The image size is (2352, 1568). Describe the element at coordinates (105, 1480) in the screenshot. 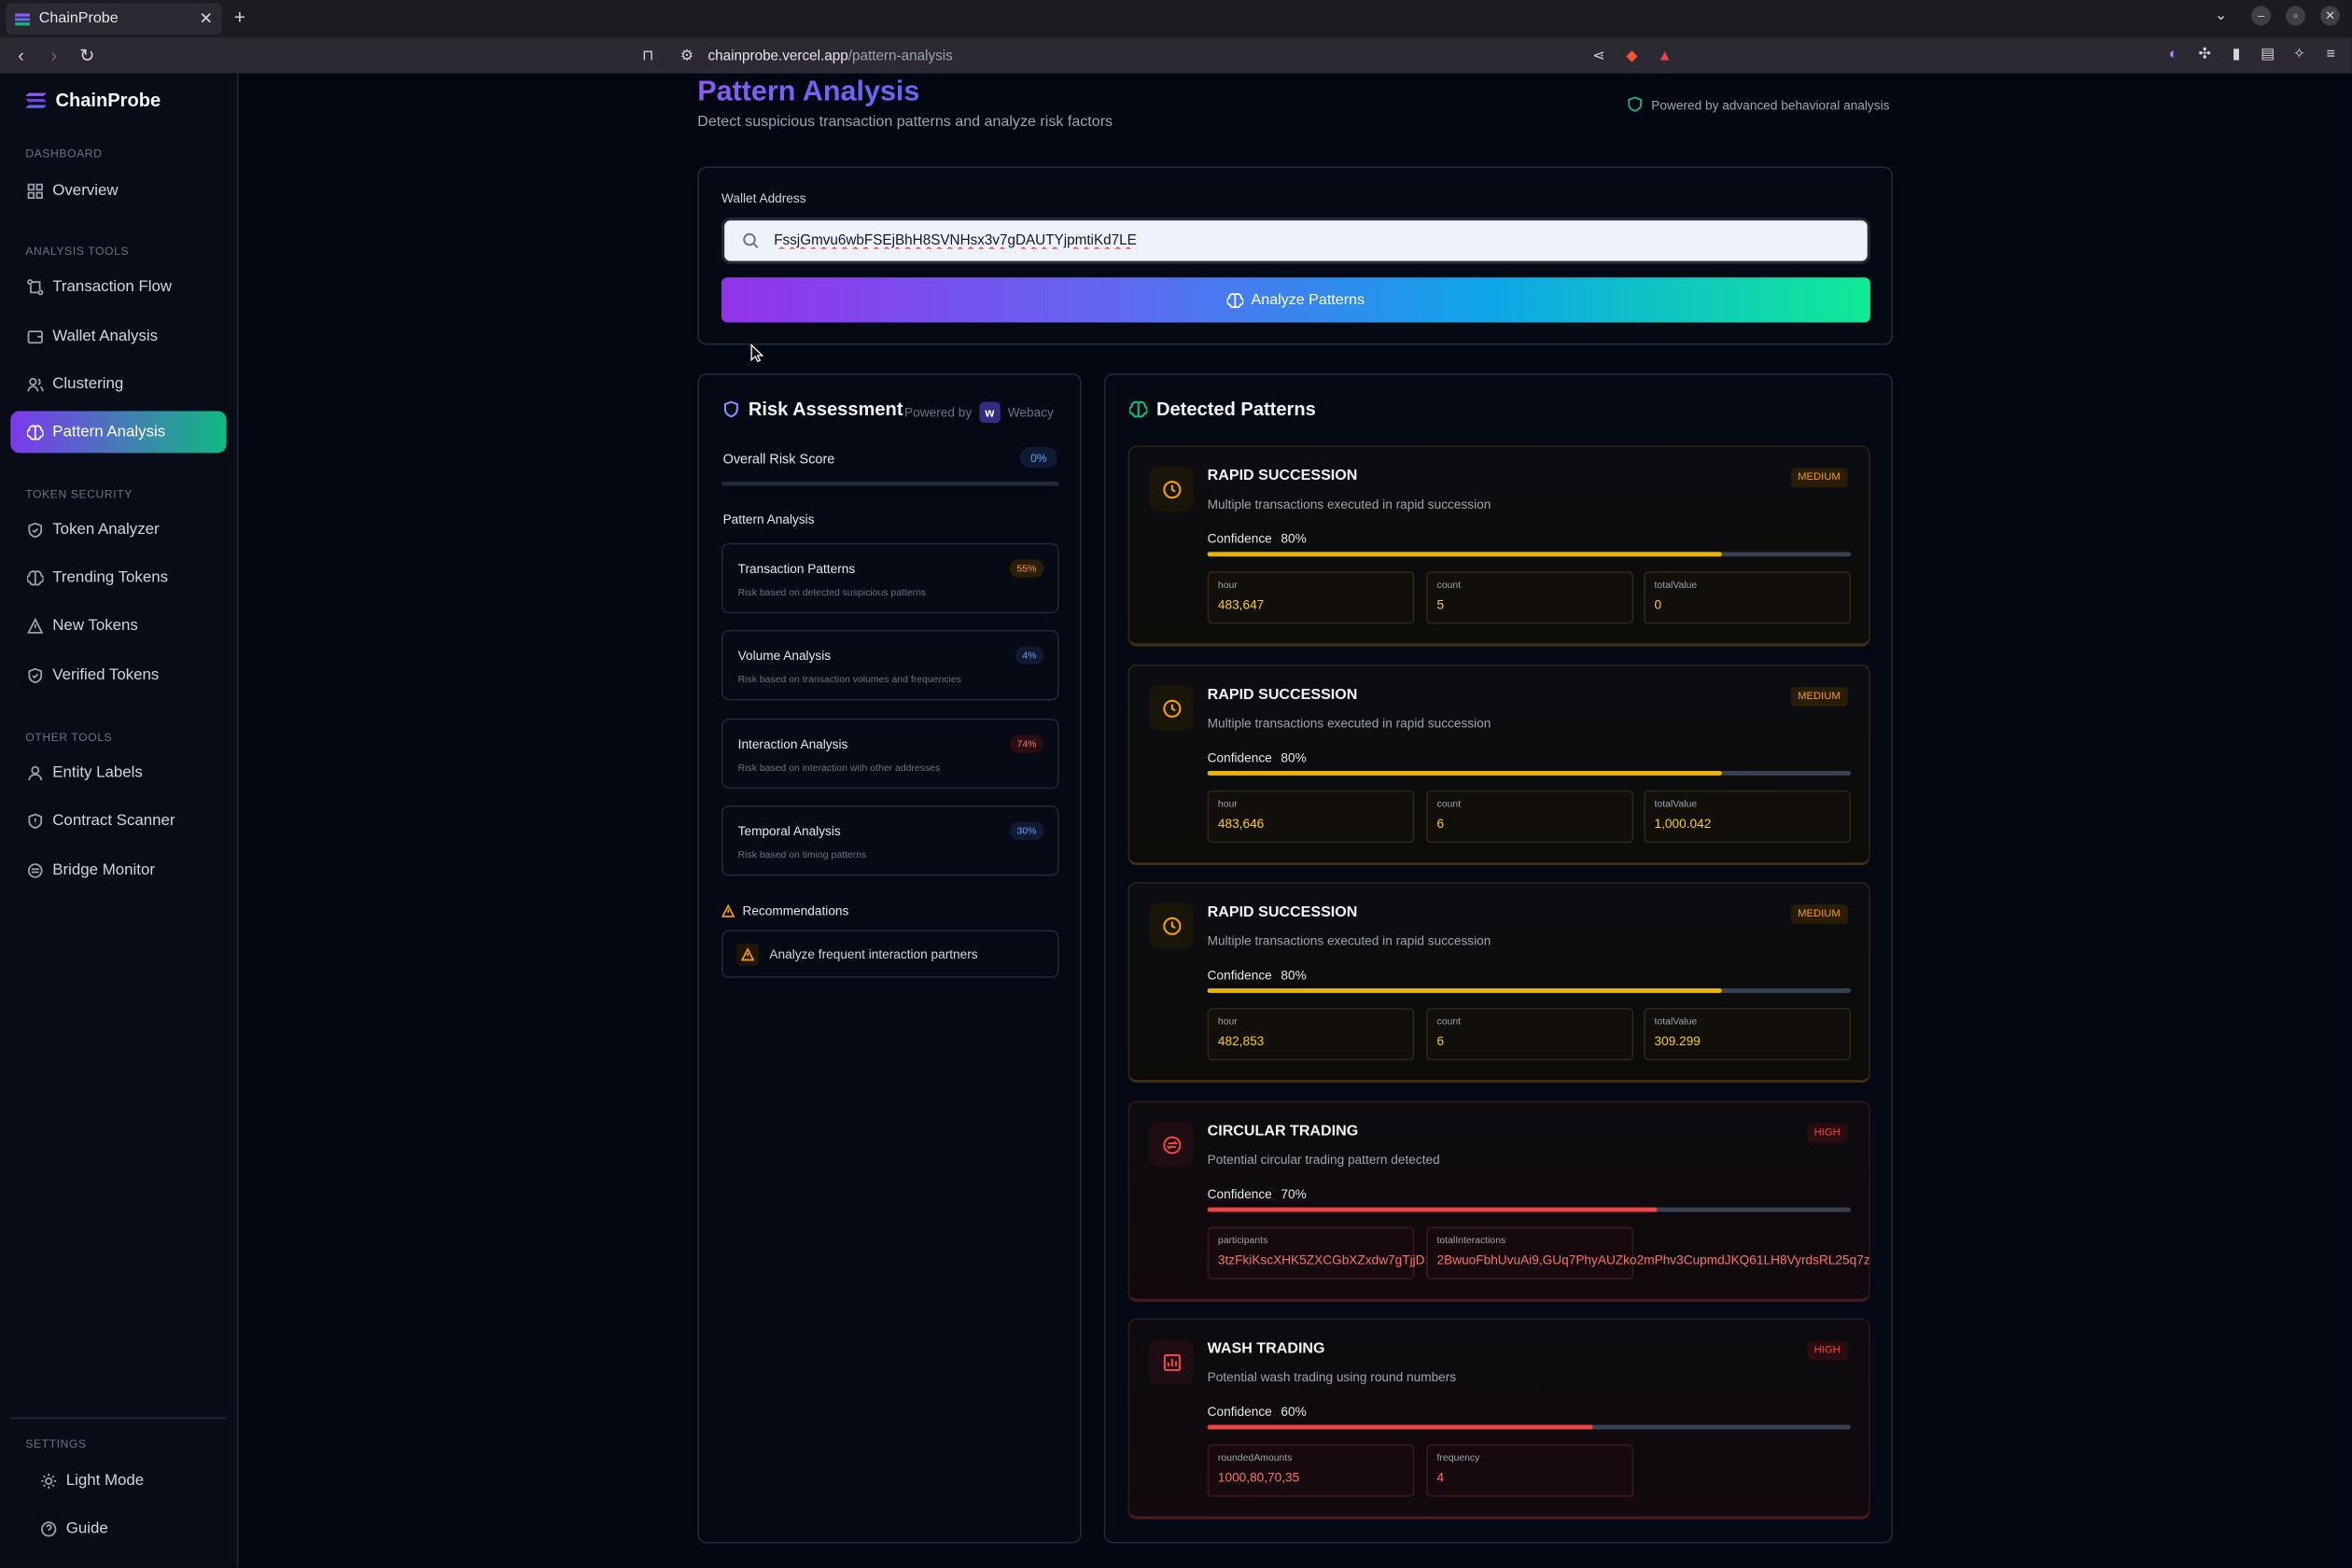

I see `light-mode-label: Light Mode` at that location.